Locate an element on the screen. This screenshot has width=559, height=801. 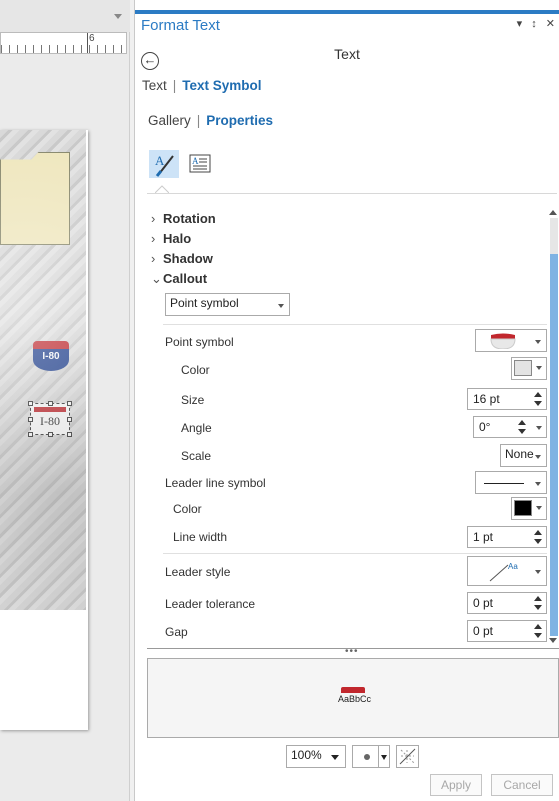
line-color-picker is located at coordinates (529, 508).